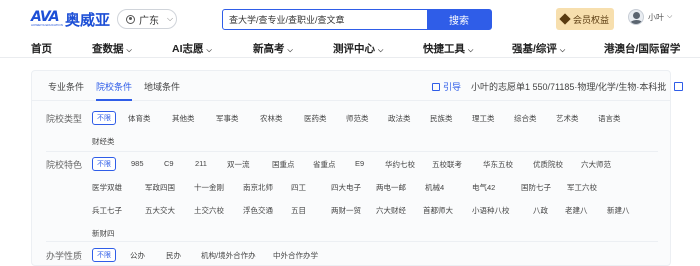 The width and height of the screenshot is (700, 266). I want to click on school-feature-option: 八政, so click(540, 210).